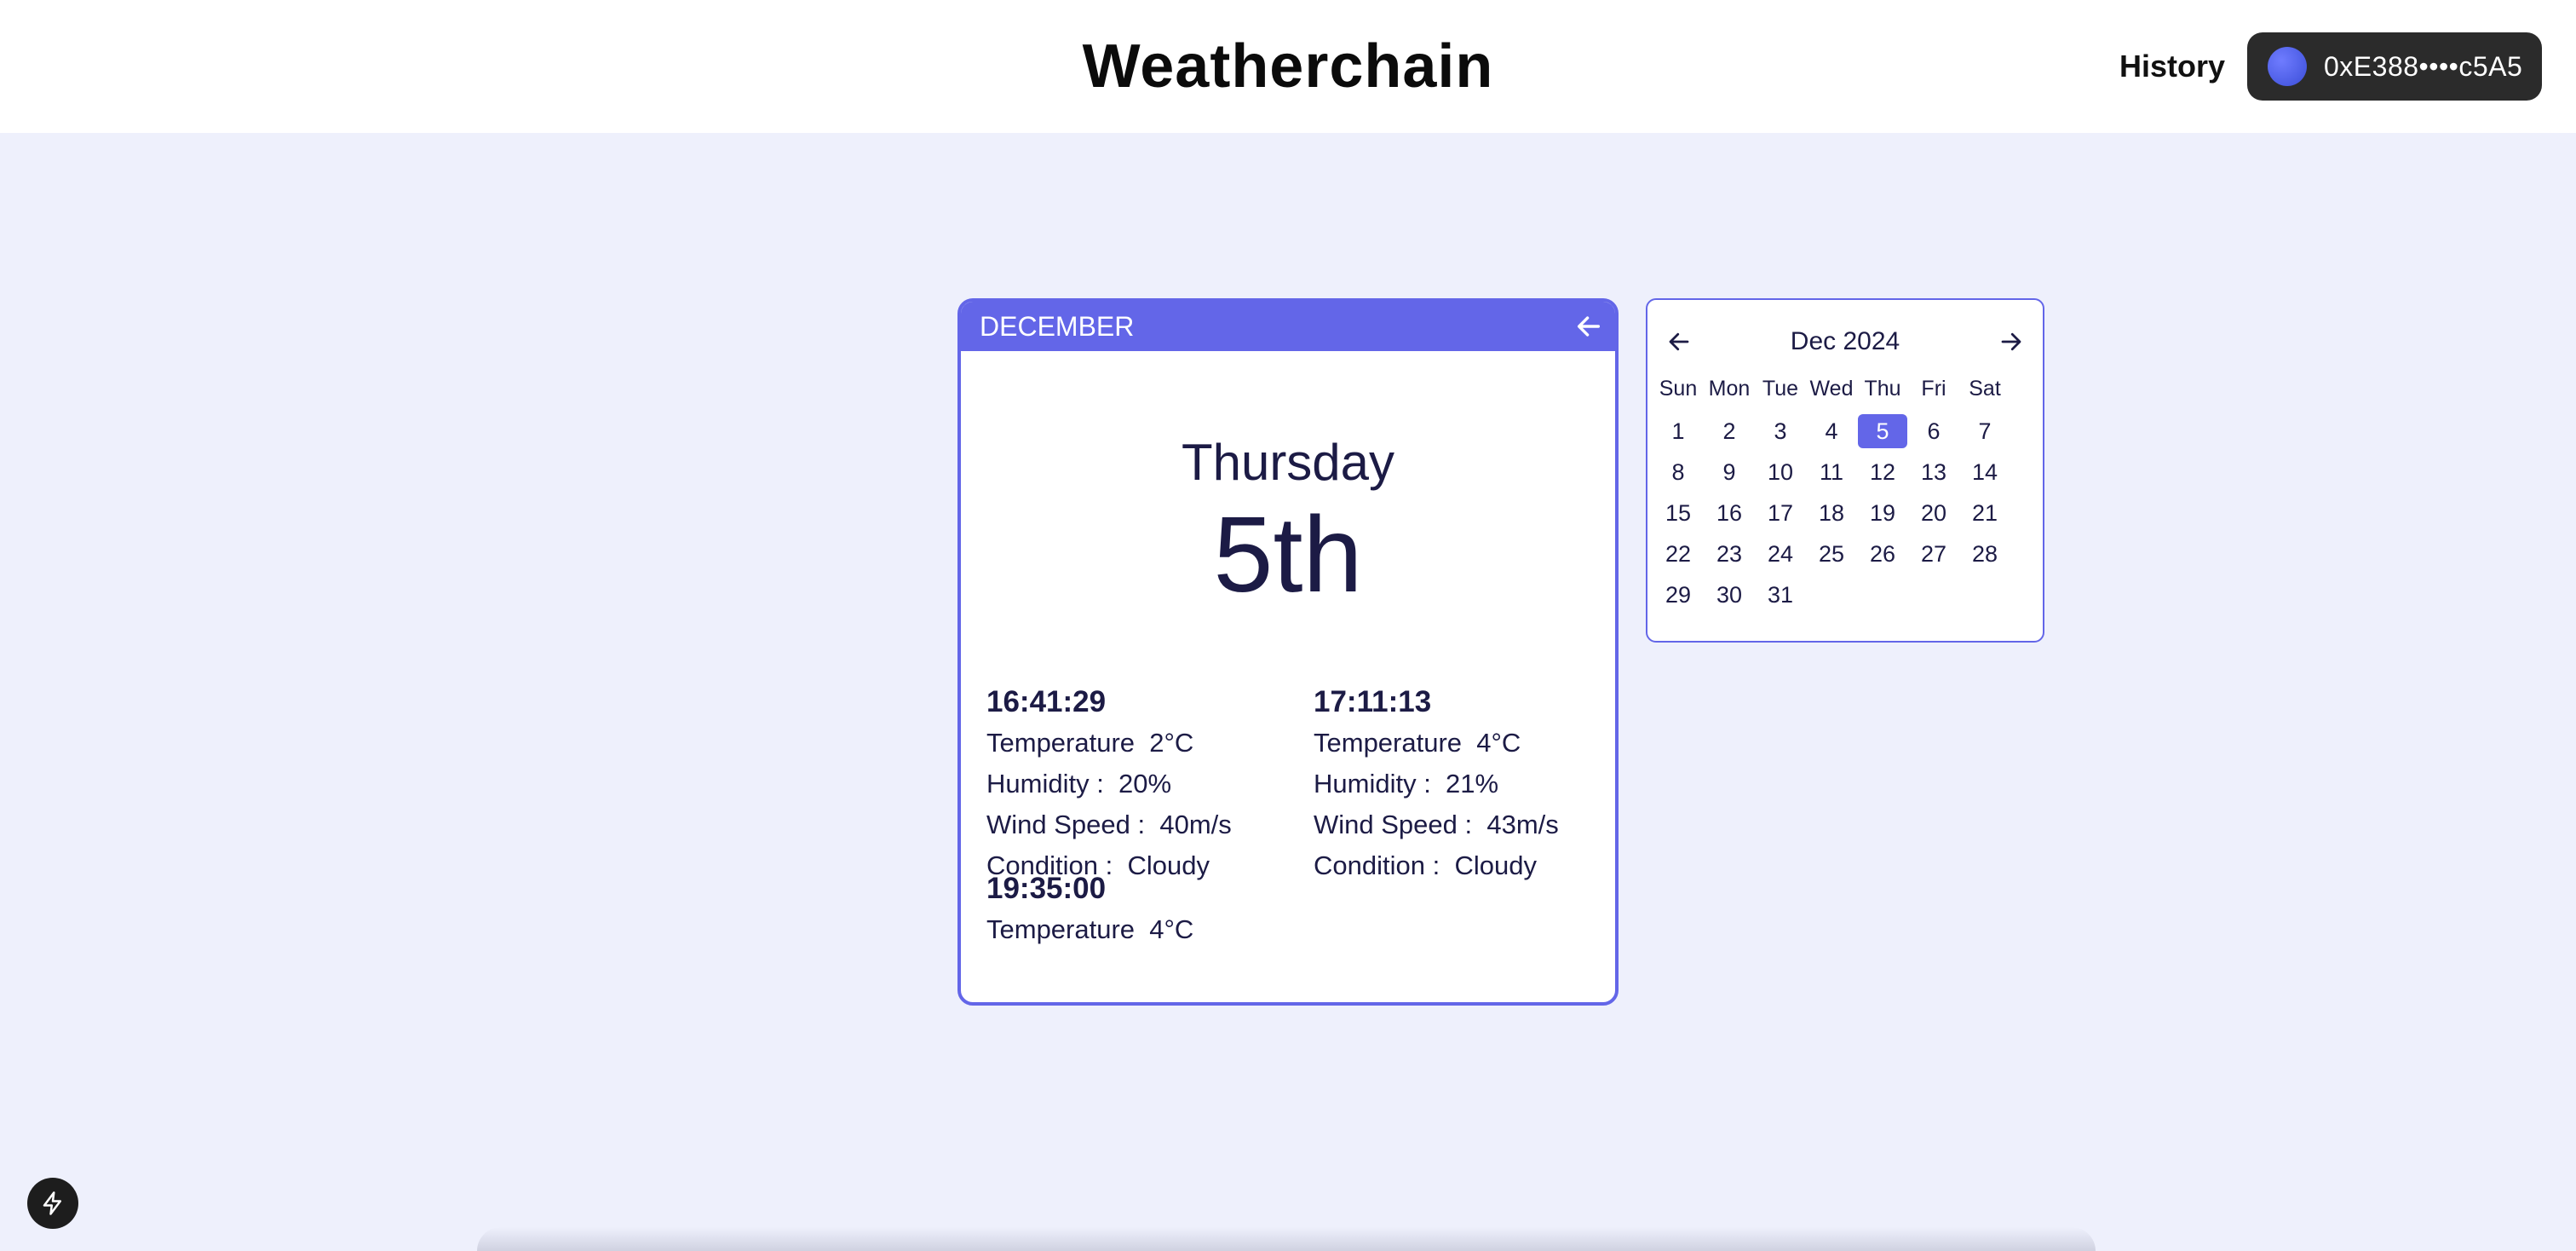 This screenshot has width=2576, height=1251. Describe the element at coordinates (1933, 513) in the screenshot. I see `calendar-day: 20` at that location.